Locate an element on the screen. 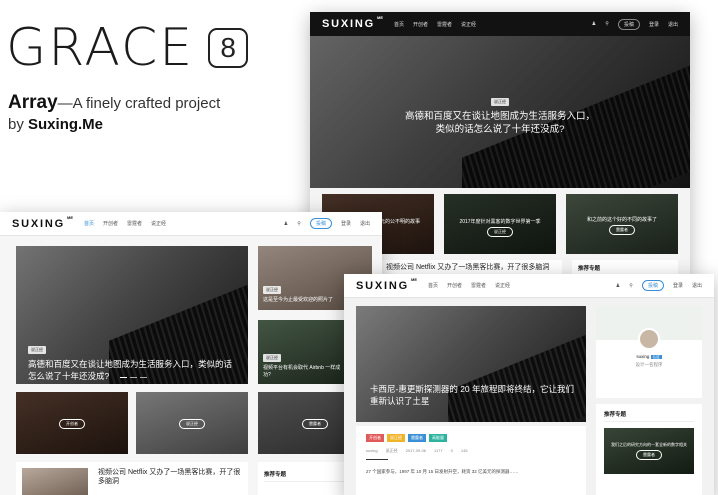 The width and height of the screenshot is (718, 495). mini-card-3-button: 雷霆者 is located at coordinates (315, 424).